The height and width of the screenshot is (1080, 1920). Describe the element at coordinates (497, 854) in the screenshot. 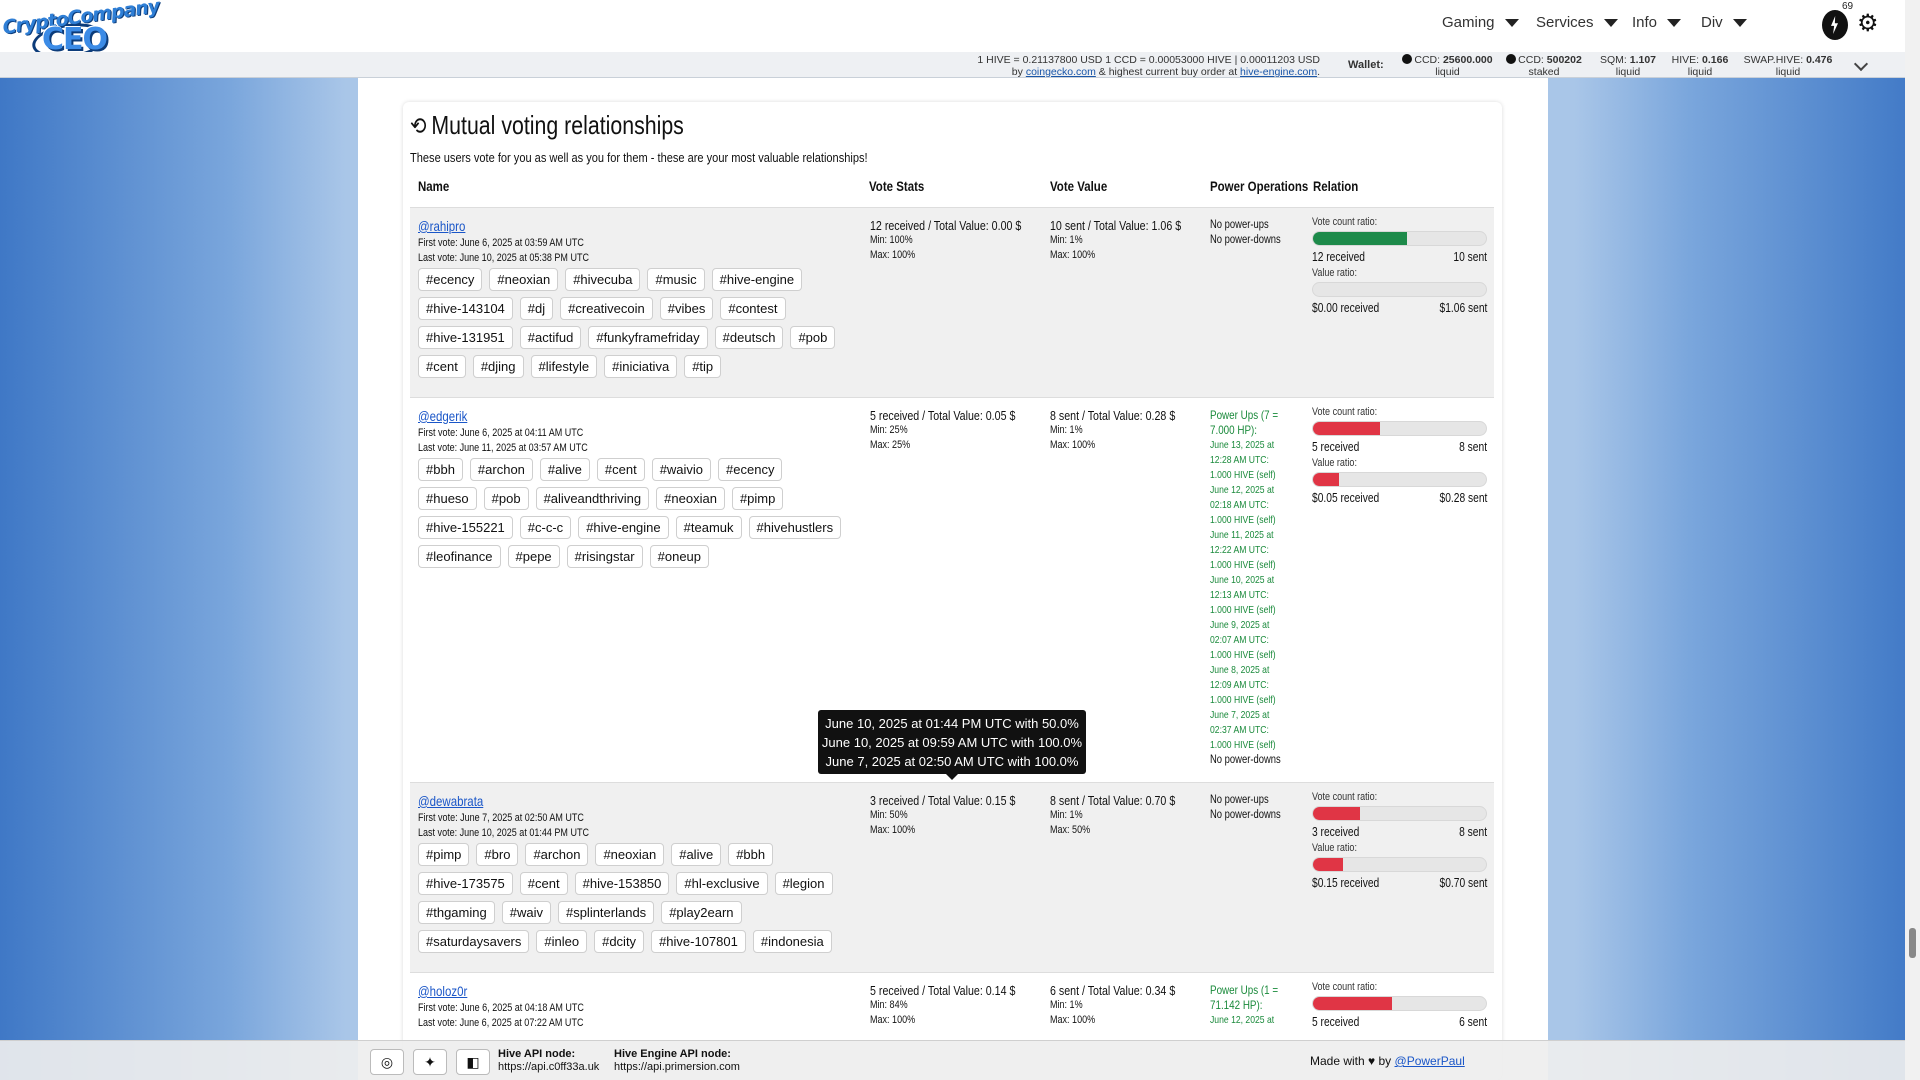

I see `tag-chip: #bro` at that location.